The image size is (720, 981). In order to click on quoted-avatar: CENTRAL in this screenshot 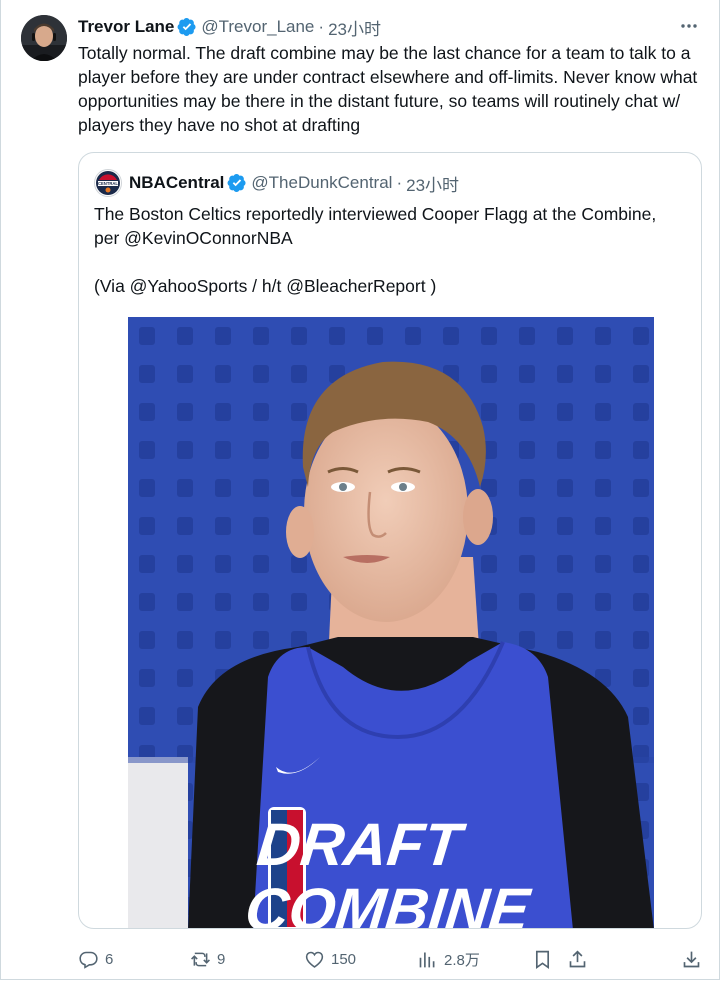, I will do `click(108, 183)`.